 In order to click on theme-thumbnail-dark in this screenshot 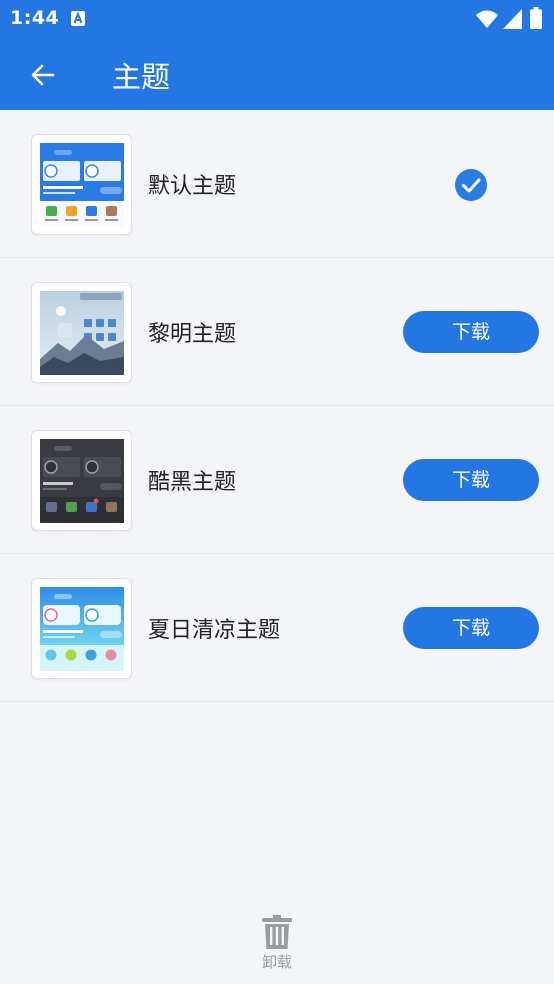, I will do `click(81, 480)`.